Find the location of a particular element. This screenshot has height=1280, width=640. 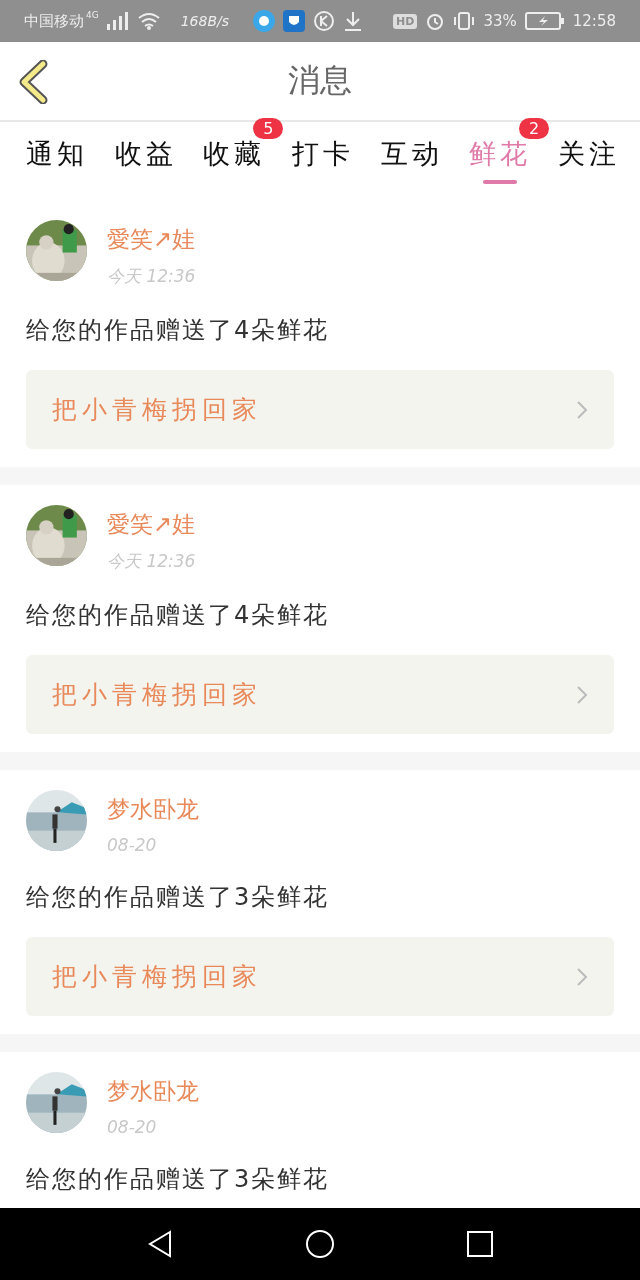

circle-k-icon is located at coordinates (324, 21).